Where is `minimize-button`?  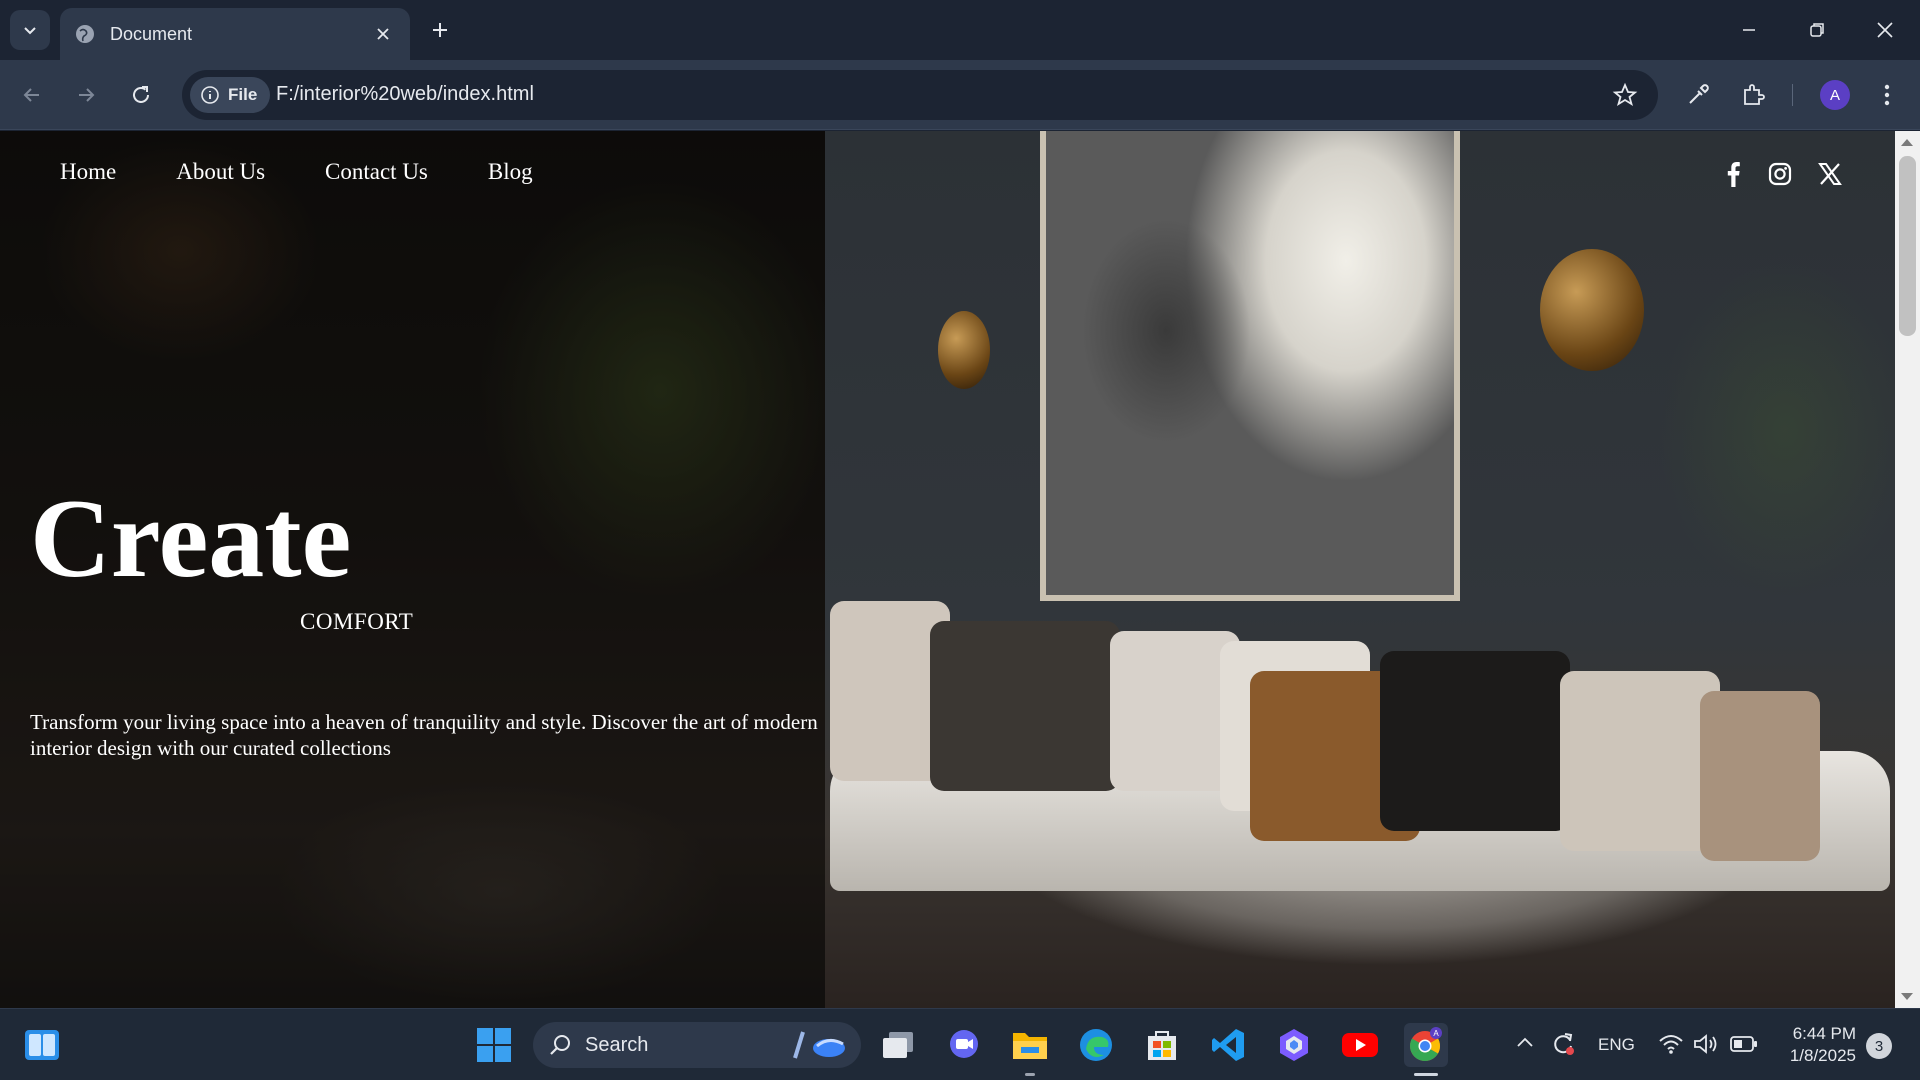
minimize-button is located at coordinates (1749, 30).